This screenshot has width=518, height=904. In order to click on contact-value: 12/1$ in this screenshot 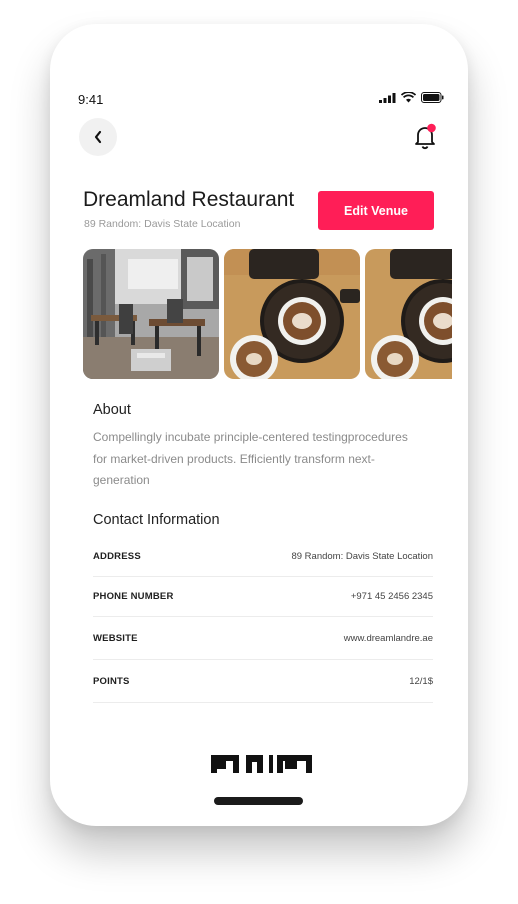, I will do `click(421, 681)`.